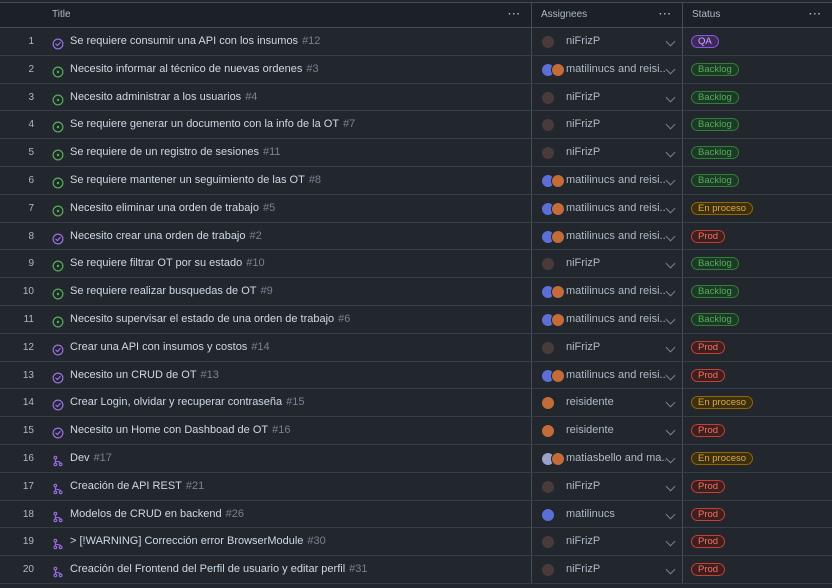 Image resolution: width=832 pixels, height=588 pixels. I want to click on item-title-link: Necesito administrar a los usuarios, so click(155, 97).